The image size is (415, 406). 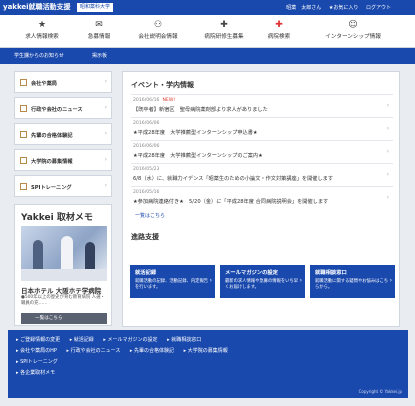 I want to click on hospital-icon: ✚, so click(x=279, y=25).